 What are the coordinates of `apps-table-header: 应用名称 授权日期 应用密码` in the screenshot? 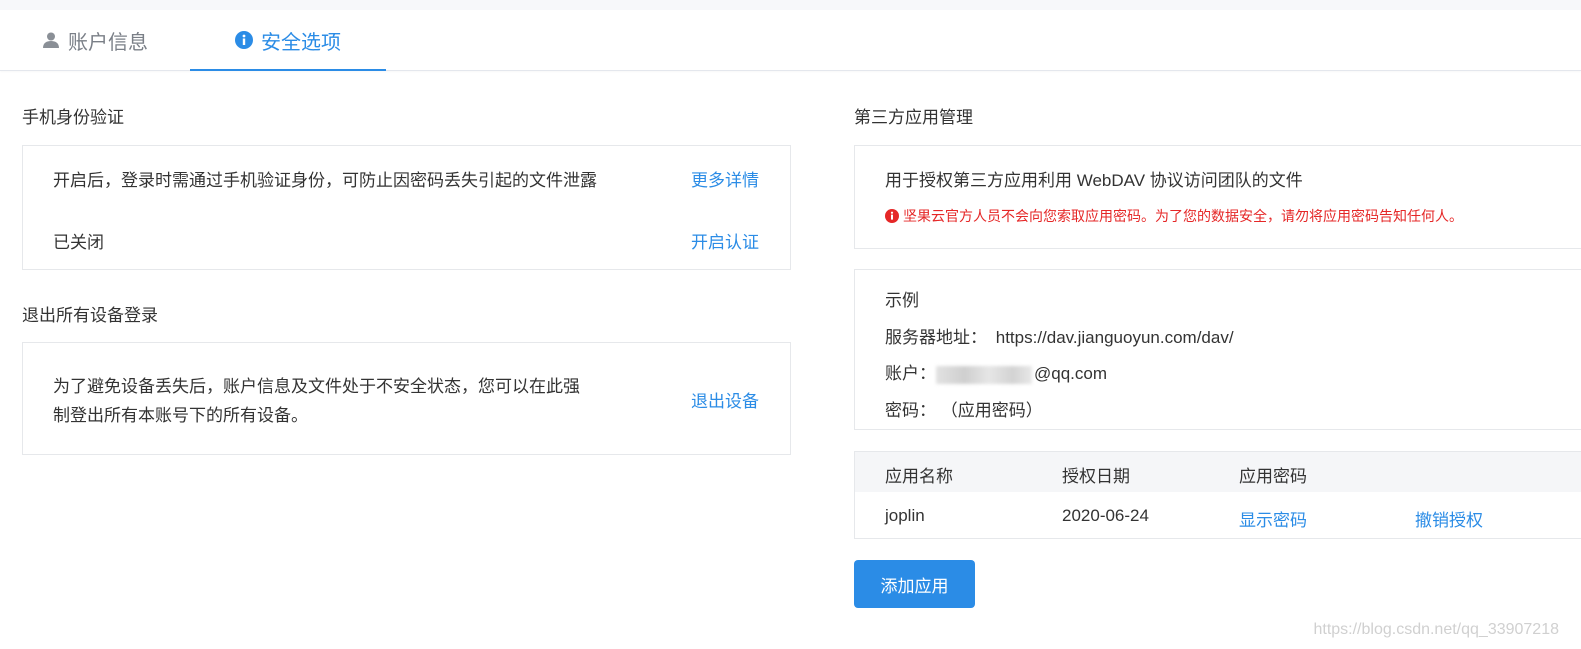 It's located at (1218, 472).